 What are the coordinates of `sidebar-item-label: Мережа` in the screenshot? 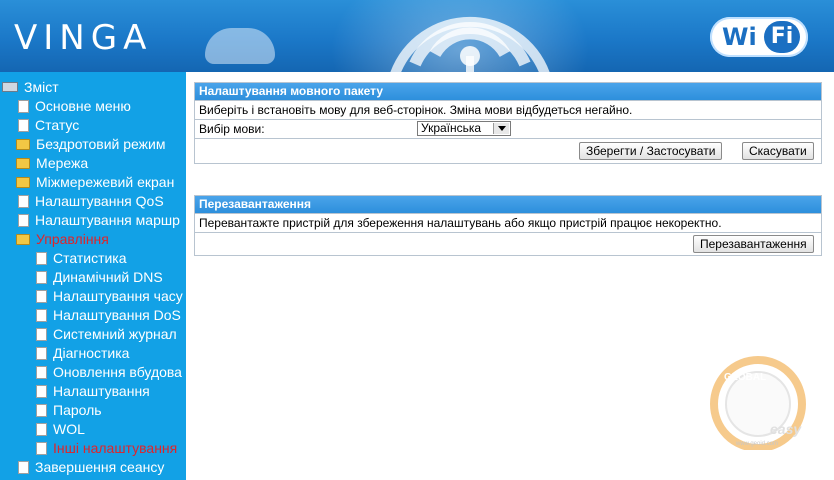 It's located at (62, 163).